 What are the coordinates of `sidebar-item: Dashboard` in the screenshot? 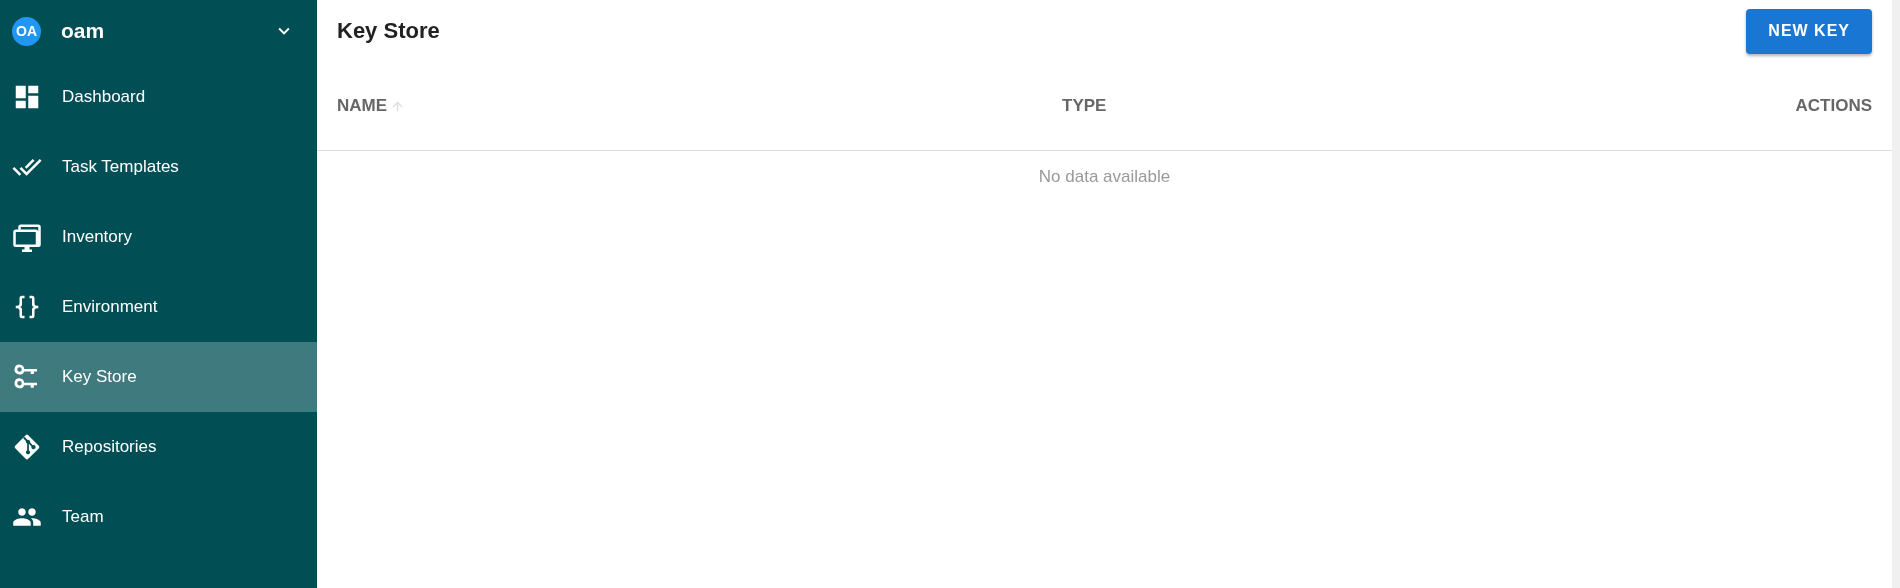 It's located at (104, 97).